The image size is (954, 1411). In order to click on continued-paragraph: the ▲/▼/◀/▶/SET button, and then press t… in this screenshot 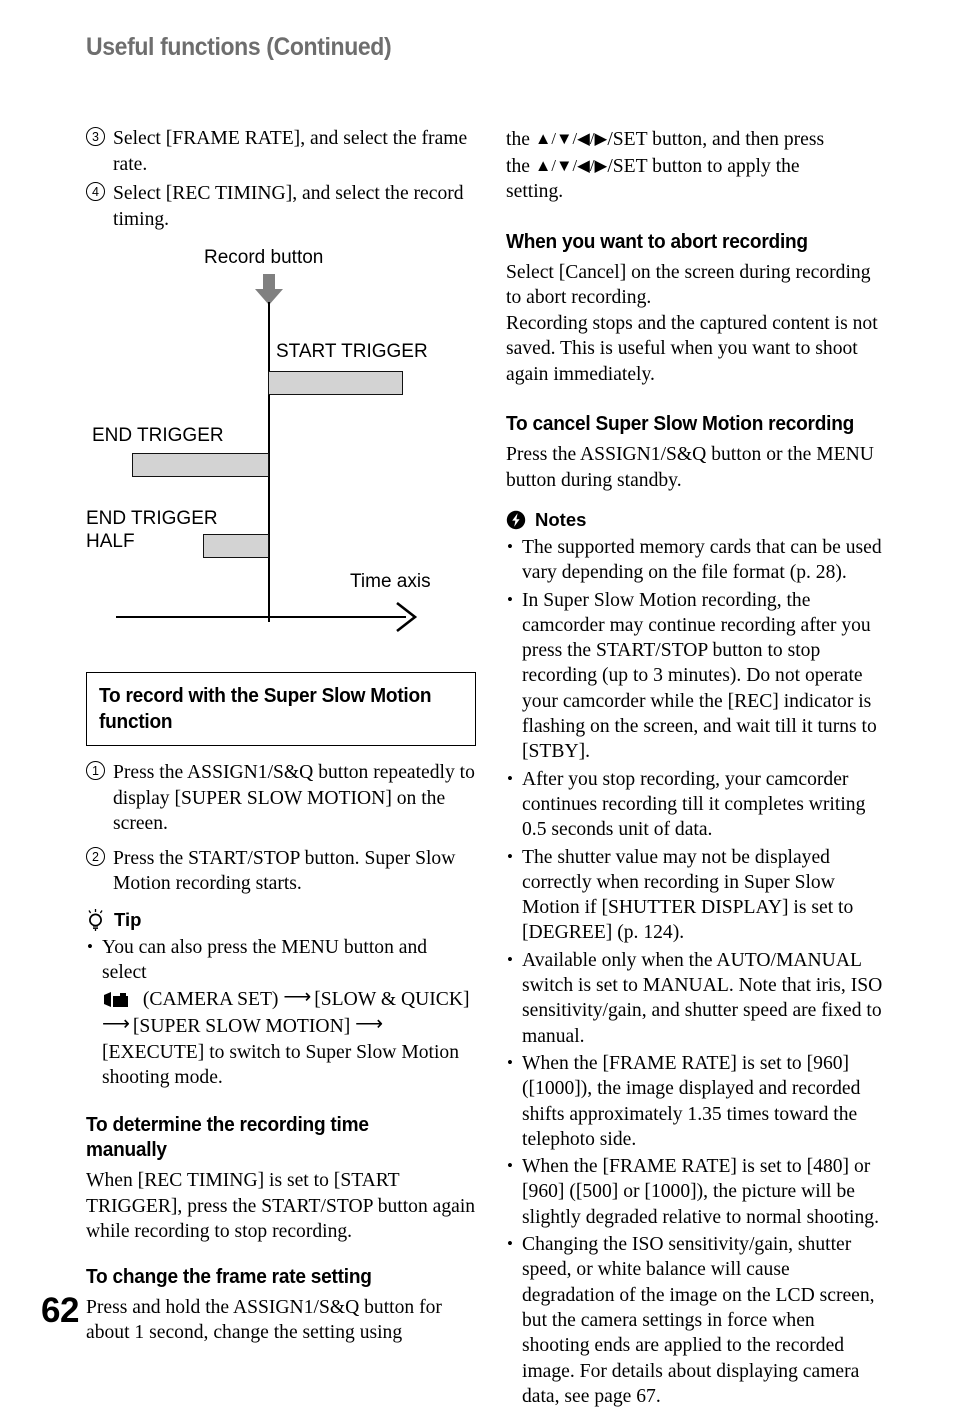, I will do `click(695, 165)`.